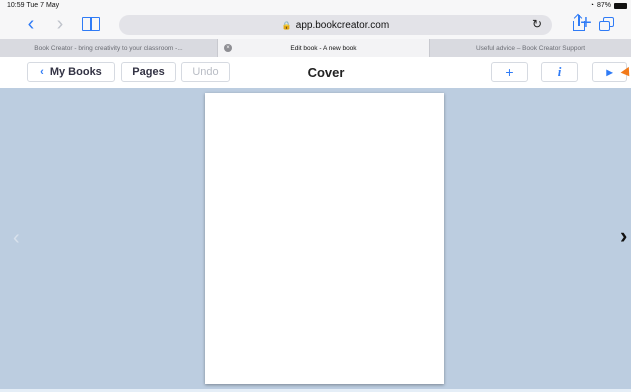 The image size is (631, 392). I want to click on undo-label: Undo, so click(205, 72).